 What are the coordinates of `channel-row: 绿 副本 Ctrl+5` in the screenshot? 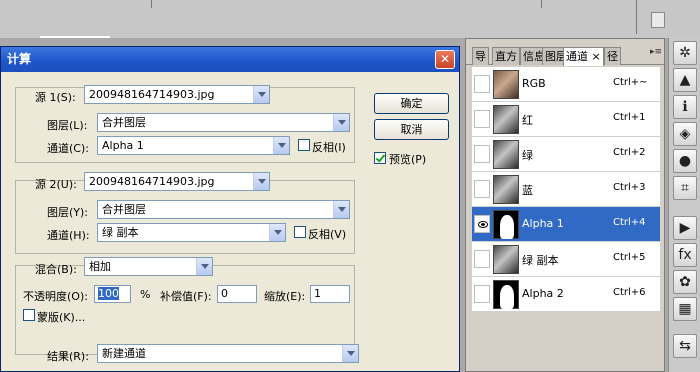 It's located at (566, 259).